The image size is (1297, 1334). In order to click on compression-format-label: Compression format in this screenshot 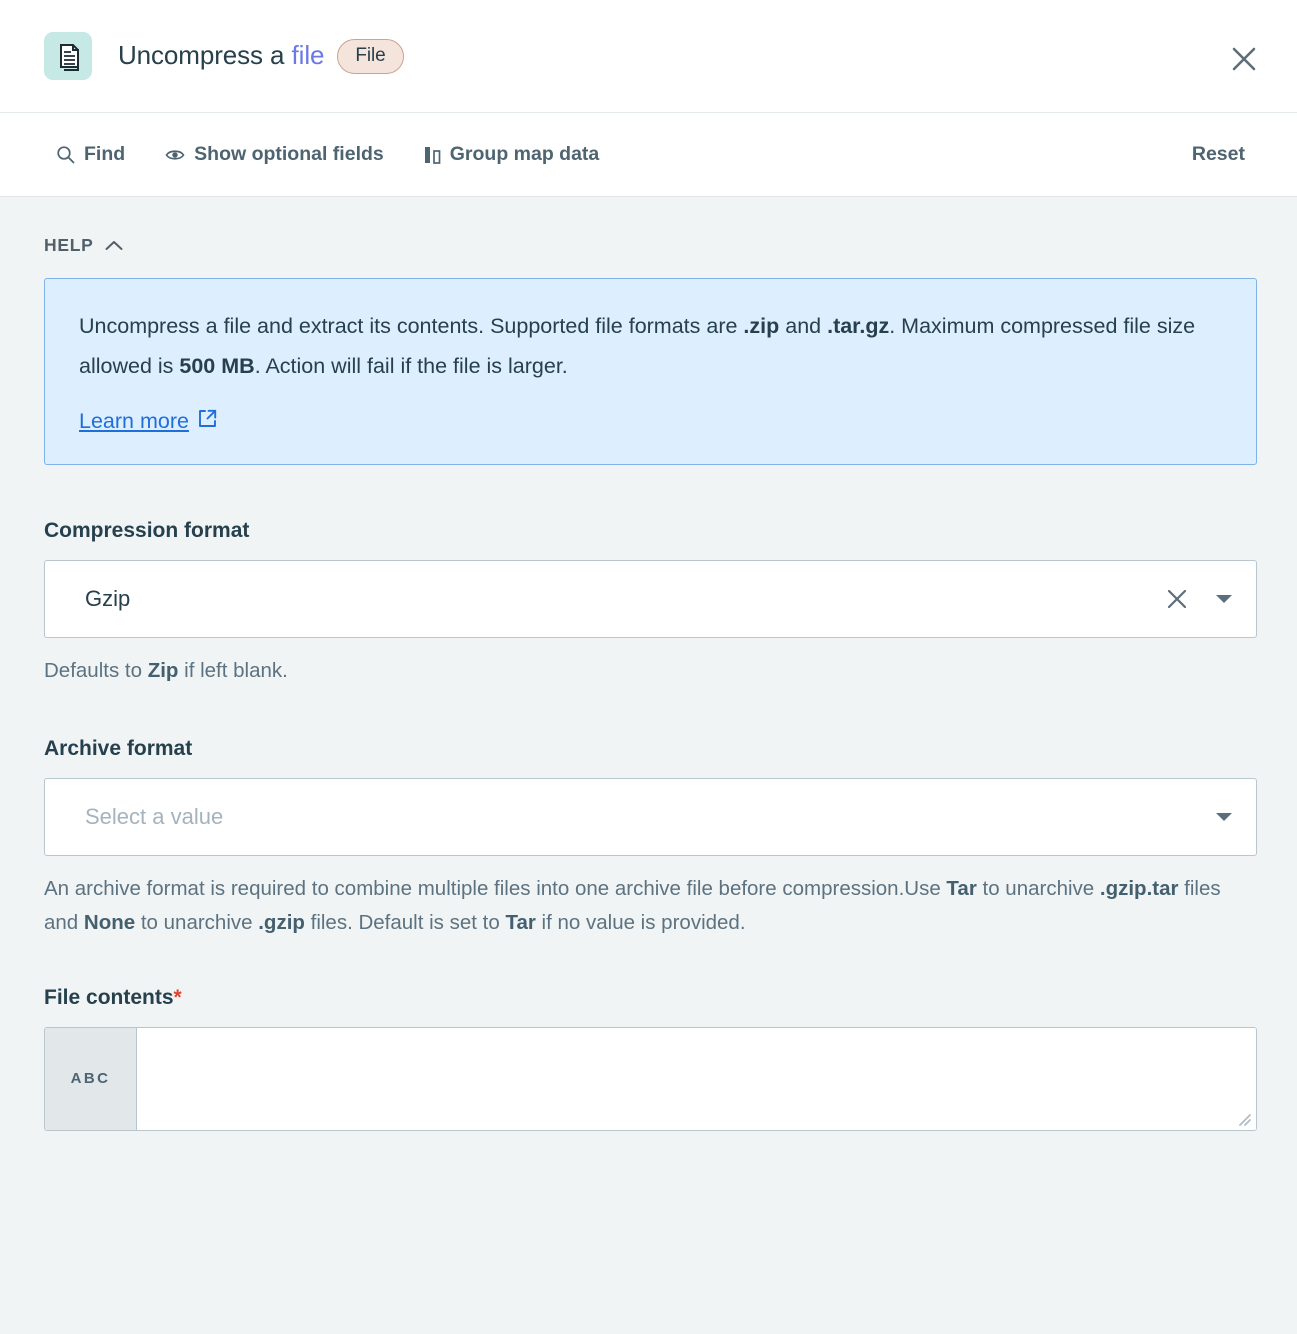, I will do `click(147, 530)`.